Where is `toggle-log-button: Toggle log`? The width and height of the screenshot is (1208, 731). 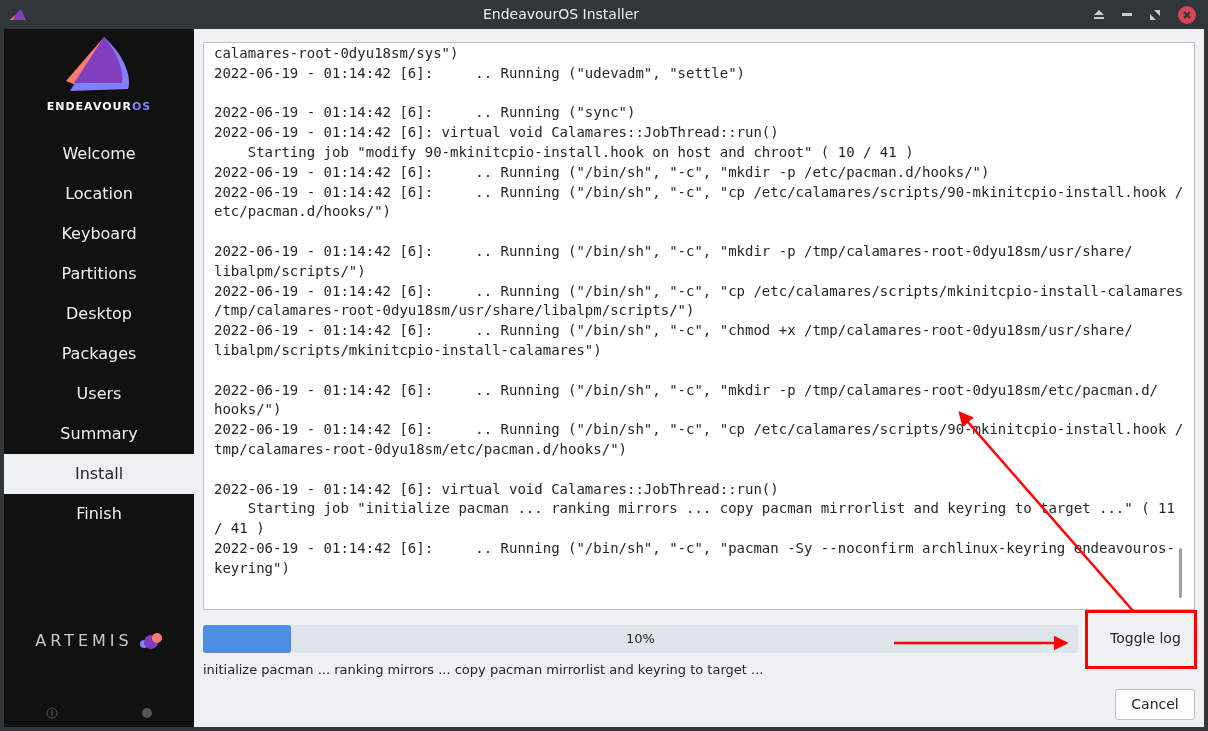 toggle-log-button: Toggle log is located at coordinates (1145, 638).